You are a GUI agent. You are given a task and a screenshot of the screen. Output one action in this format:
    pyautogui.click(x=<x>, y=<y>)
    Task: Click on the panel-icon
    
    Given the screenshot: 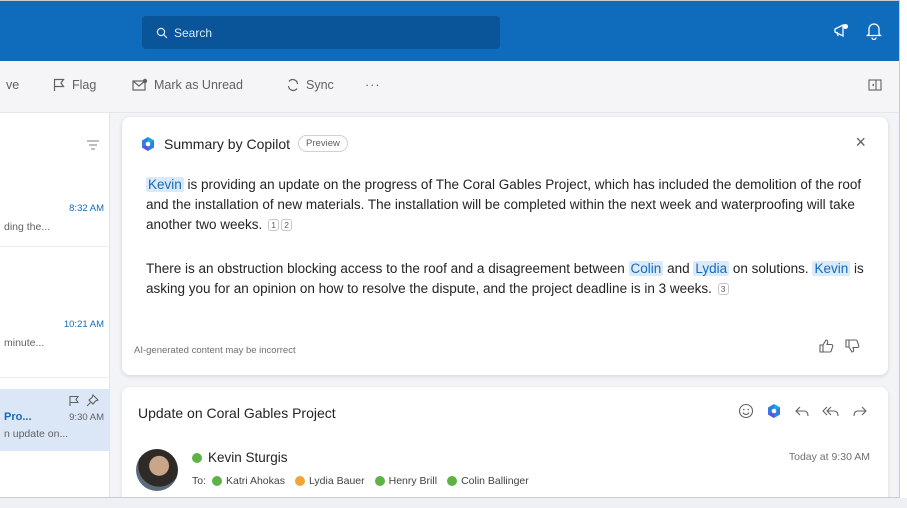 What is the action you would take?
    pyautogui.click(x=875, y=85)
    